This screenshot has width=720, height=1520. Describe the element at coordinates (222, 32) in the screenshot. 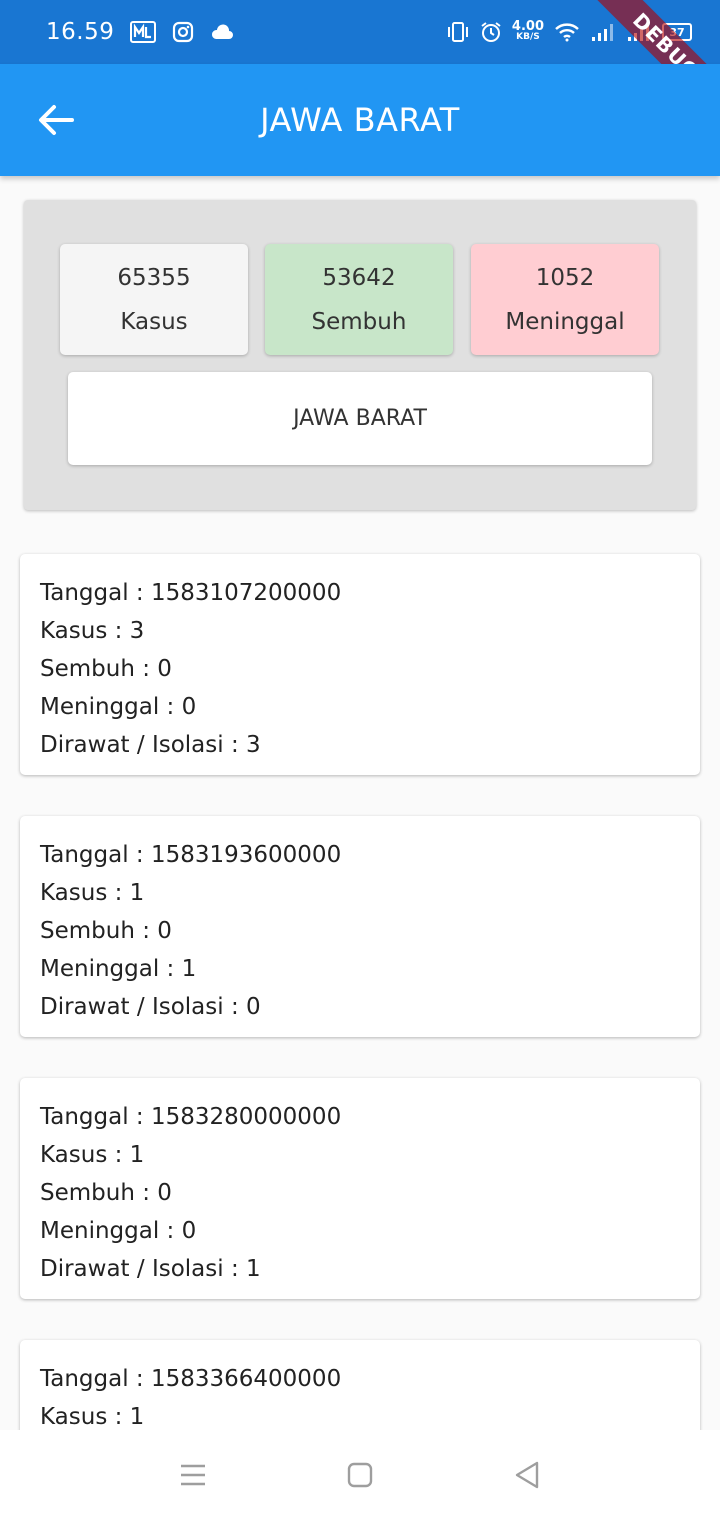

I see `cloud-icon` at that location.